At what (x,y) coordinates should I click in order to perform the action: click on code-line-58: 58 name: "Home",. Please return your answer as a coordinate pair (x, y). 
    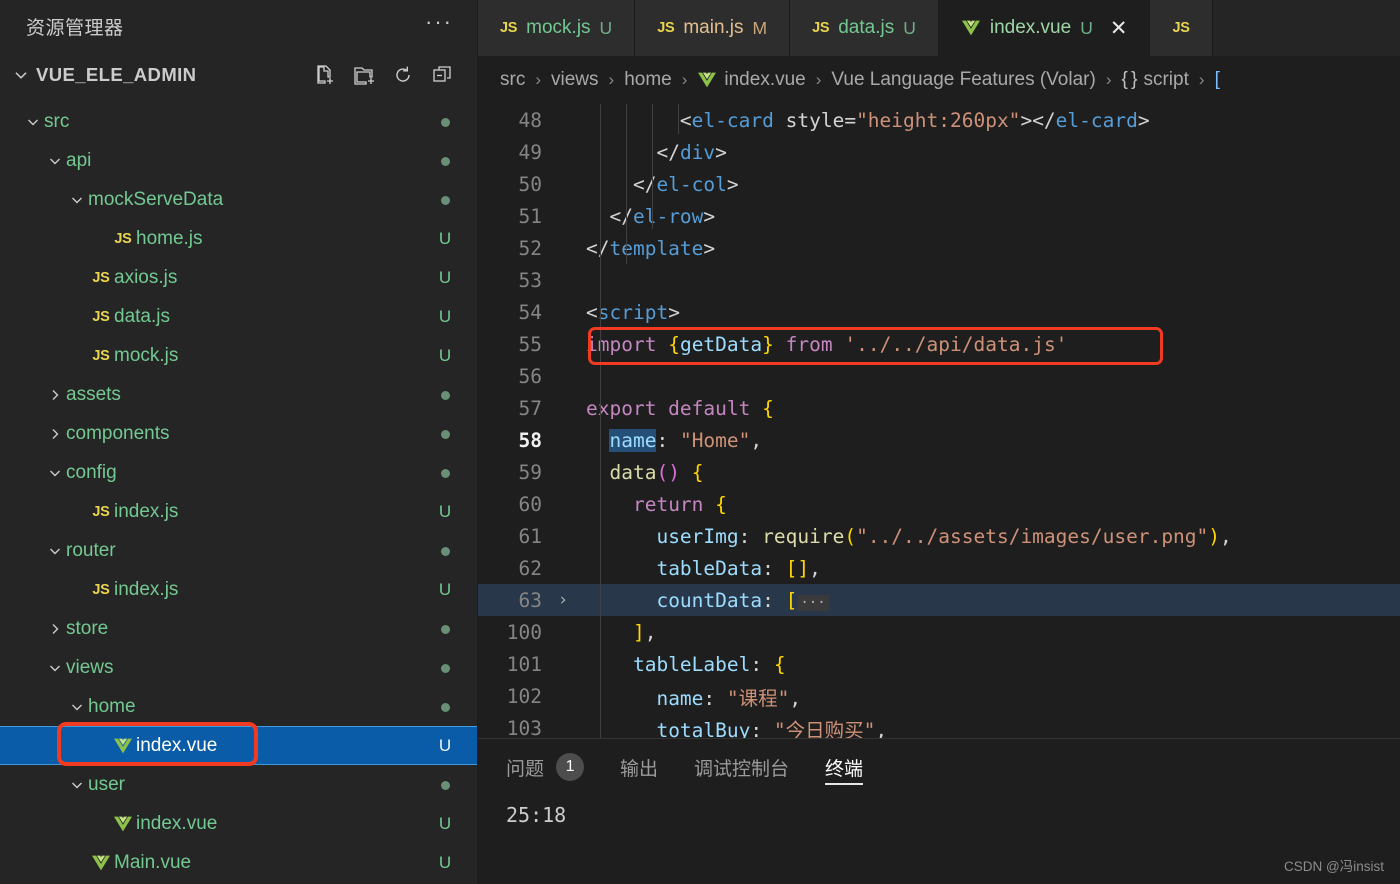
    Looking at the image, I should click on (939, 440).